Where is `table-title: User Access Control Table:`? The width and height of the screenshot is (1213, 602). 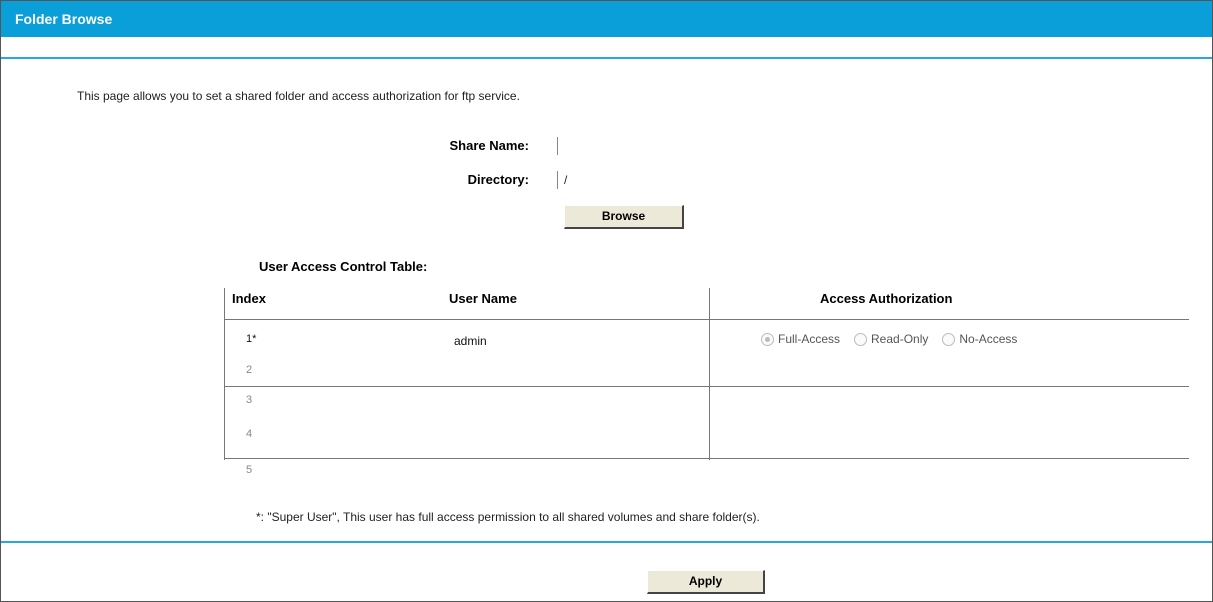 table-title: User Access Control Table: is located at coordinates (343, 266).